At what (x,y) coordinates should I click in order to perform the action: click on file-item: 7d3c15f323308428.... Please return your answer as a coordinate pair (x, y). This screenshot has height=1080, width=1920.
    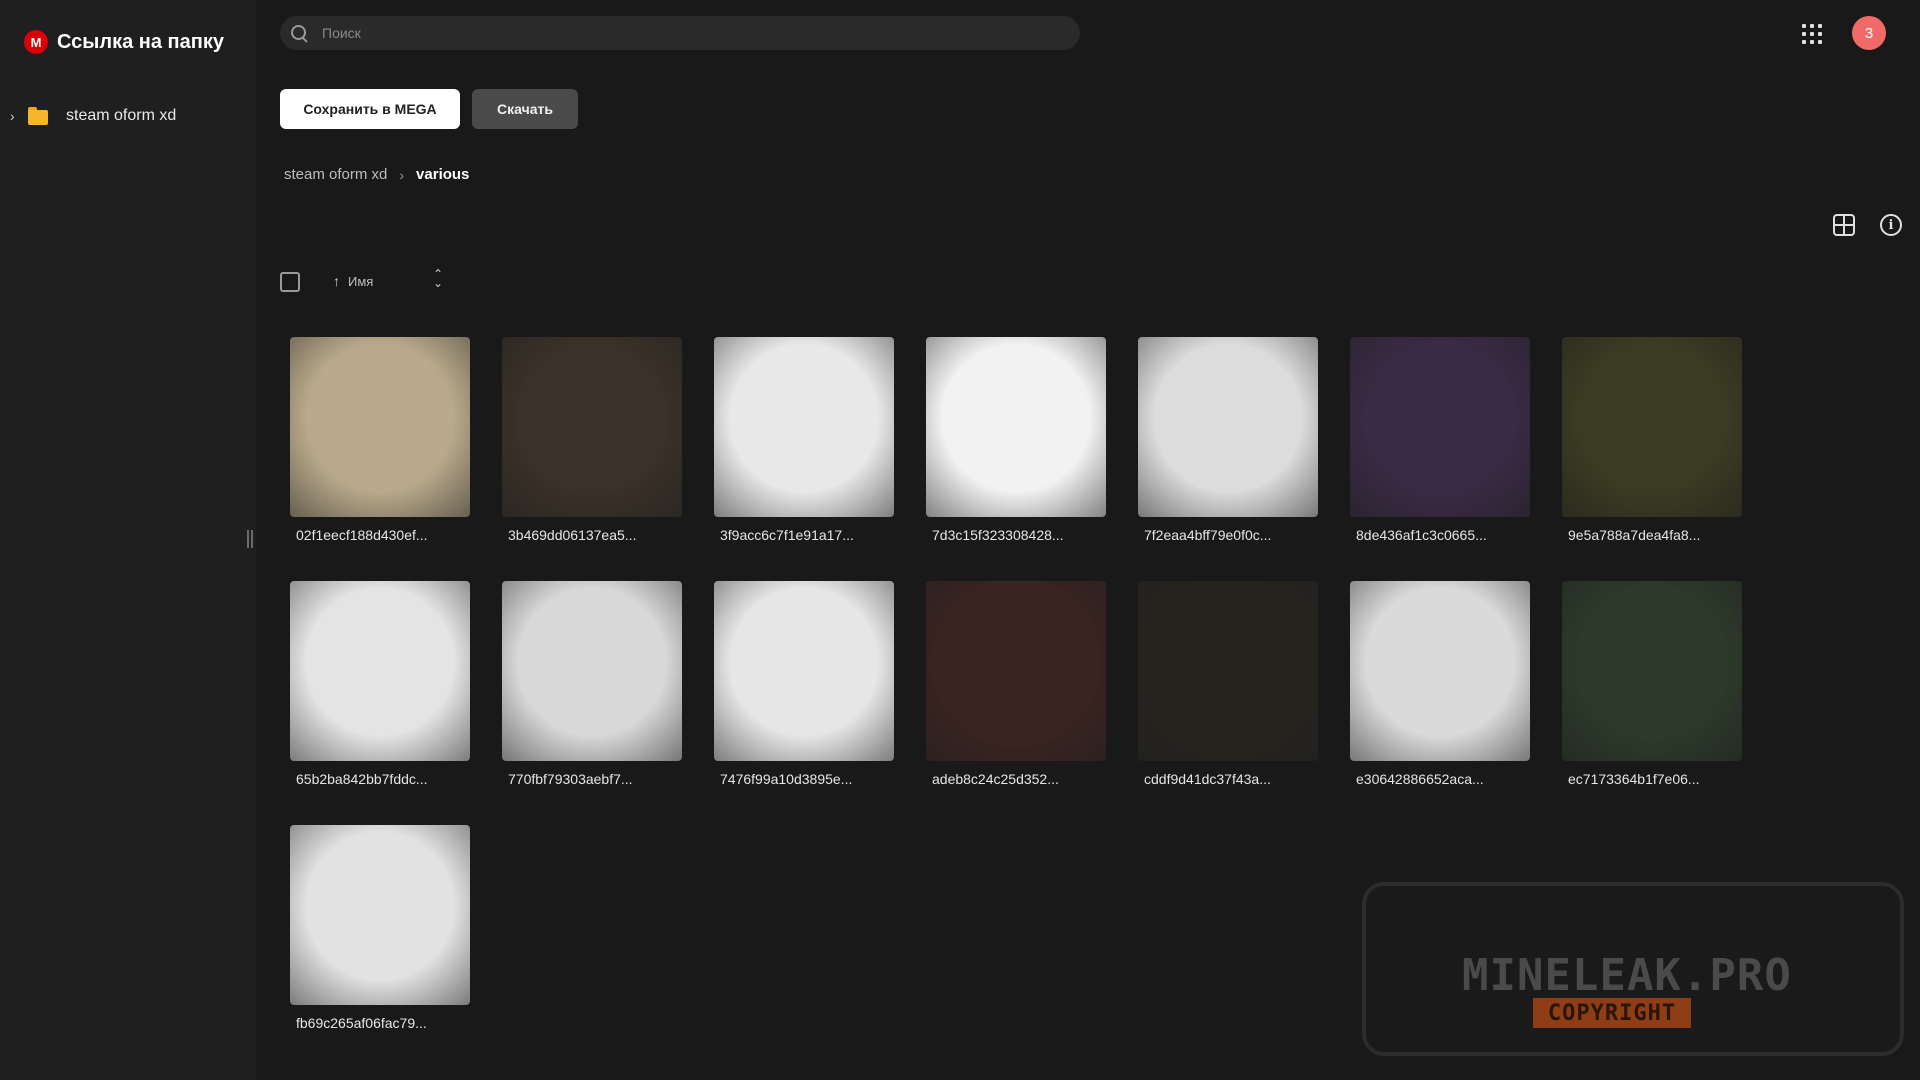
    Looking at the image, I should click on (1016, 440).